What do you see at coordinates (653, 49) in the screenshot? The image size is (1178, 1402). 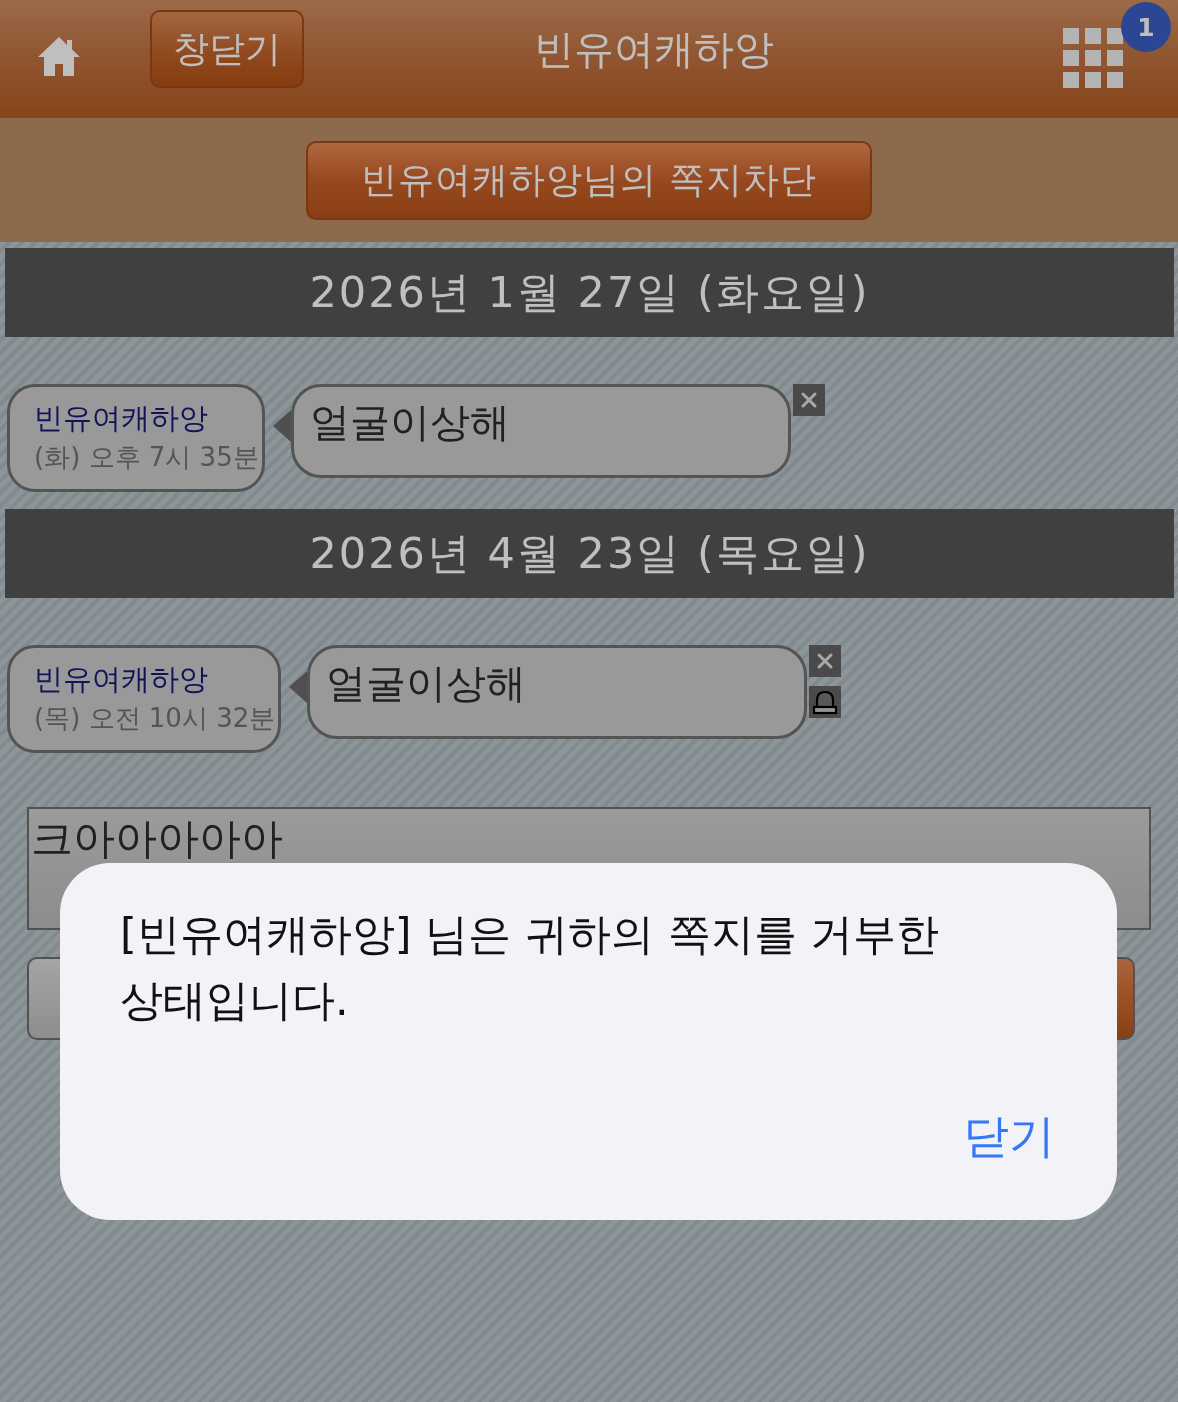 I see `window-title: 빈유여캐하앙` at bounding box center [653, 49].